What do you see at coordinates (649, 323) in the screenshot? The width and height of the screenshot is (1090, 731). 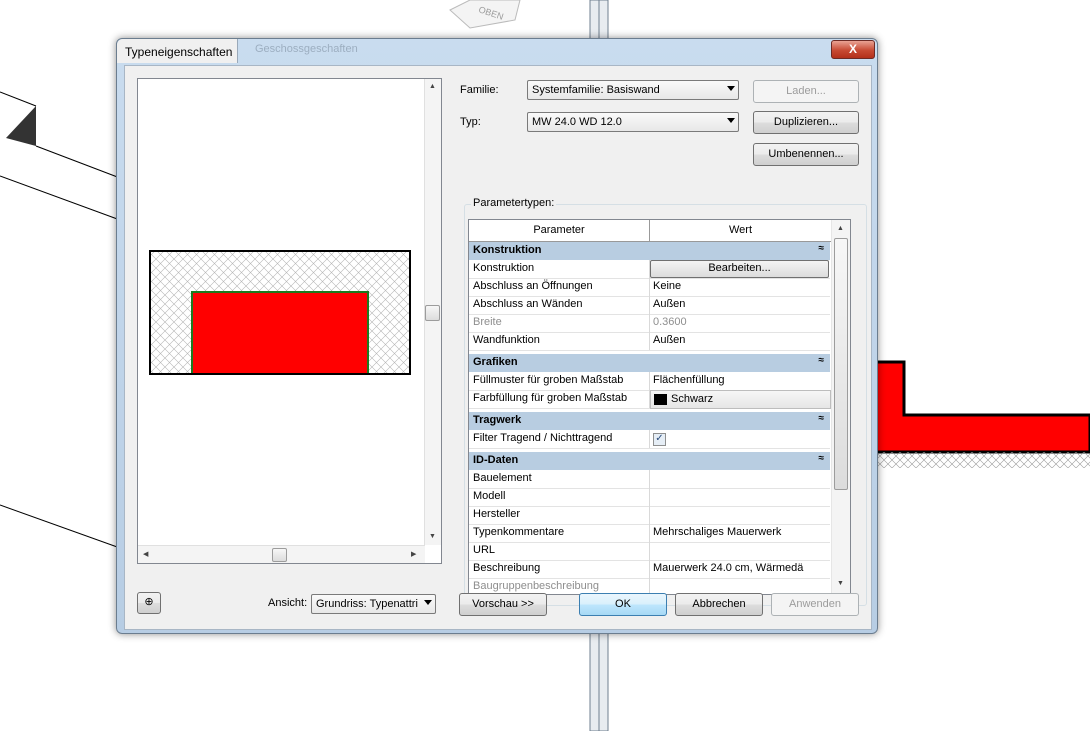 I see `table-row: Breite 0.3600` at bounding box center [649, 323].